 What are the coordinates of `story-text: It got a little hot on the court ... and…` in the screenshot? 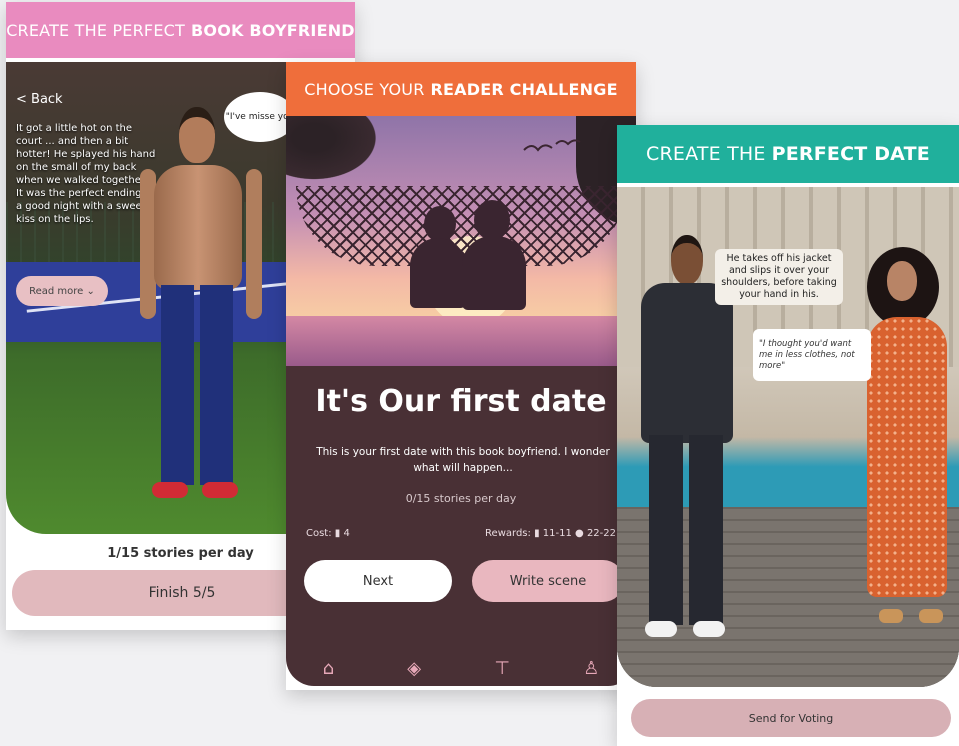 It's located at (86, 174).